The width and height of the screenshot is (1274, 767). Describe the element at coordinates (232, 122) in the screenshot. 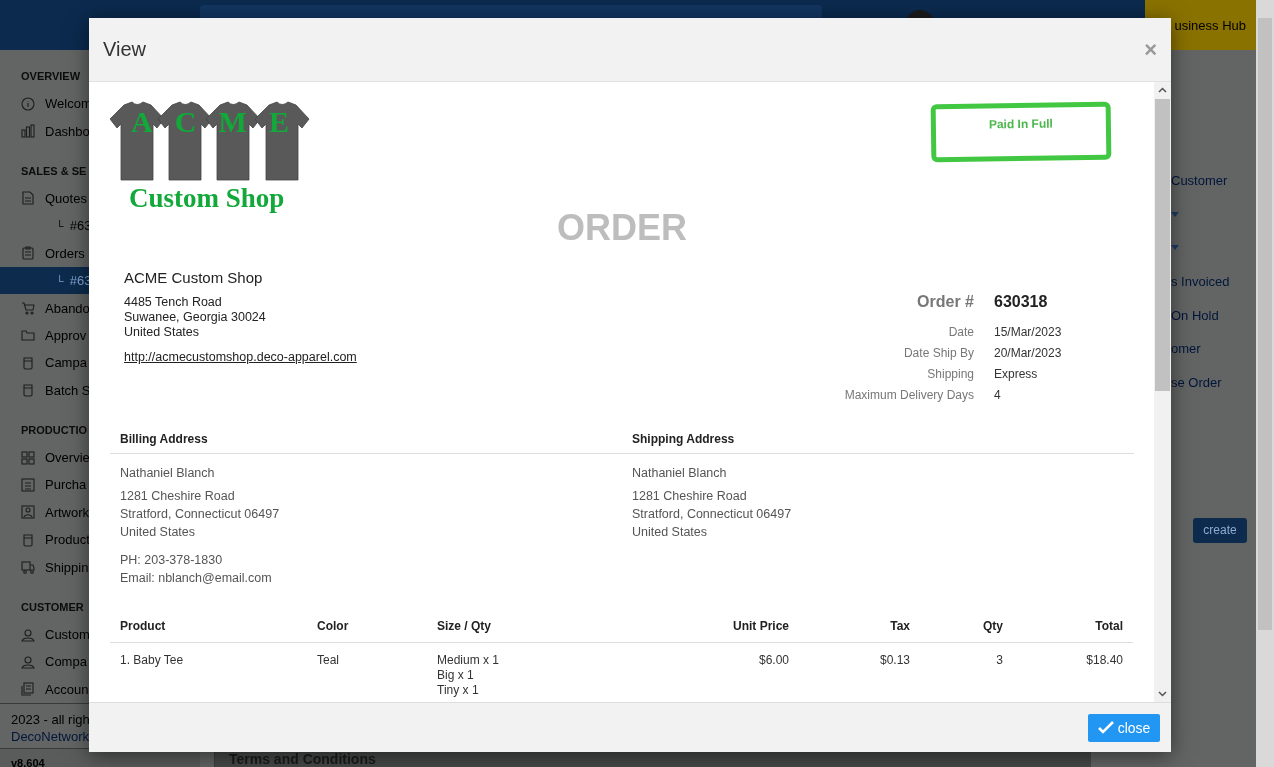

I see `logo-letter: M` at that location.